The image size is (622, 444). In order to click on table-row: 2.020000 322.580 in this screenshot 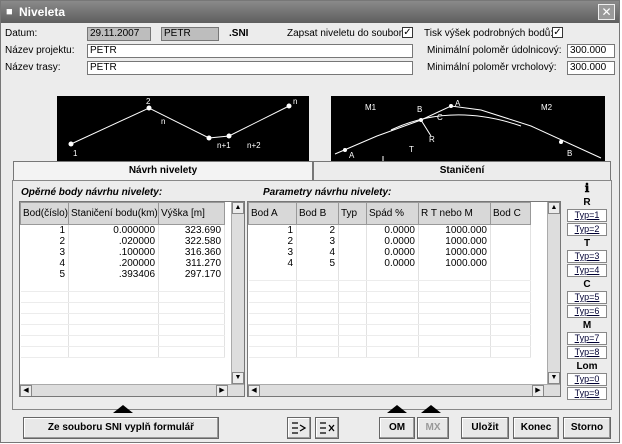, I will do `click(123, 241)`.